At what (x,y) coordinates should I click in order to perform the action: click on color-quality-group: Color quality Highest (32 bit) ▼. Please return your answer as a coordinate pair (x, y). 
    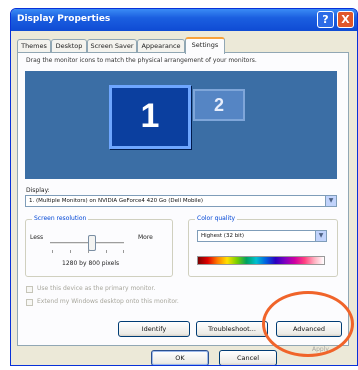
    Looking at the image, I should click on (263, 246).